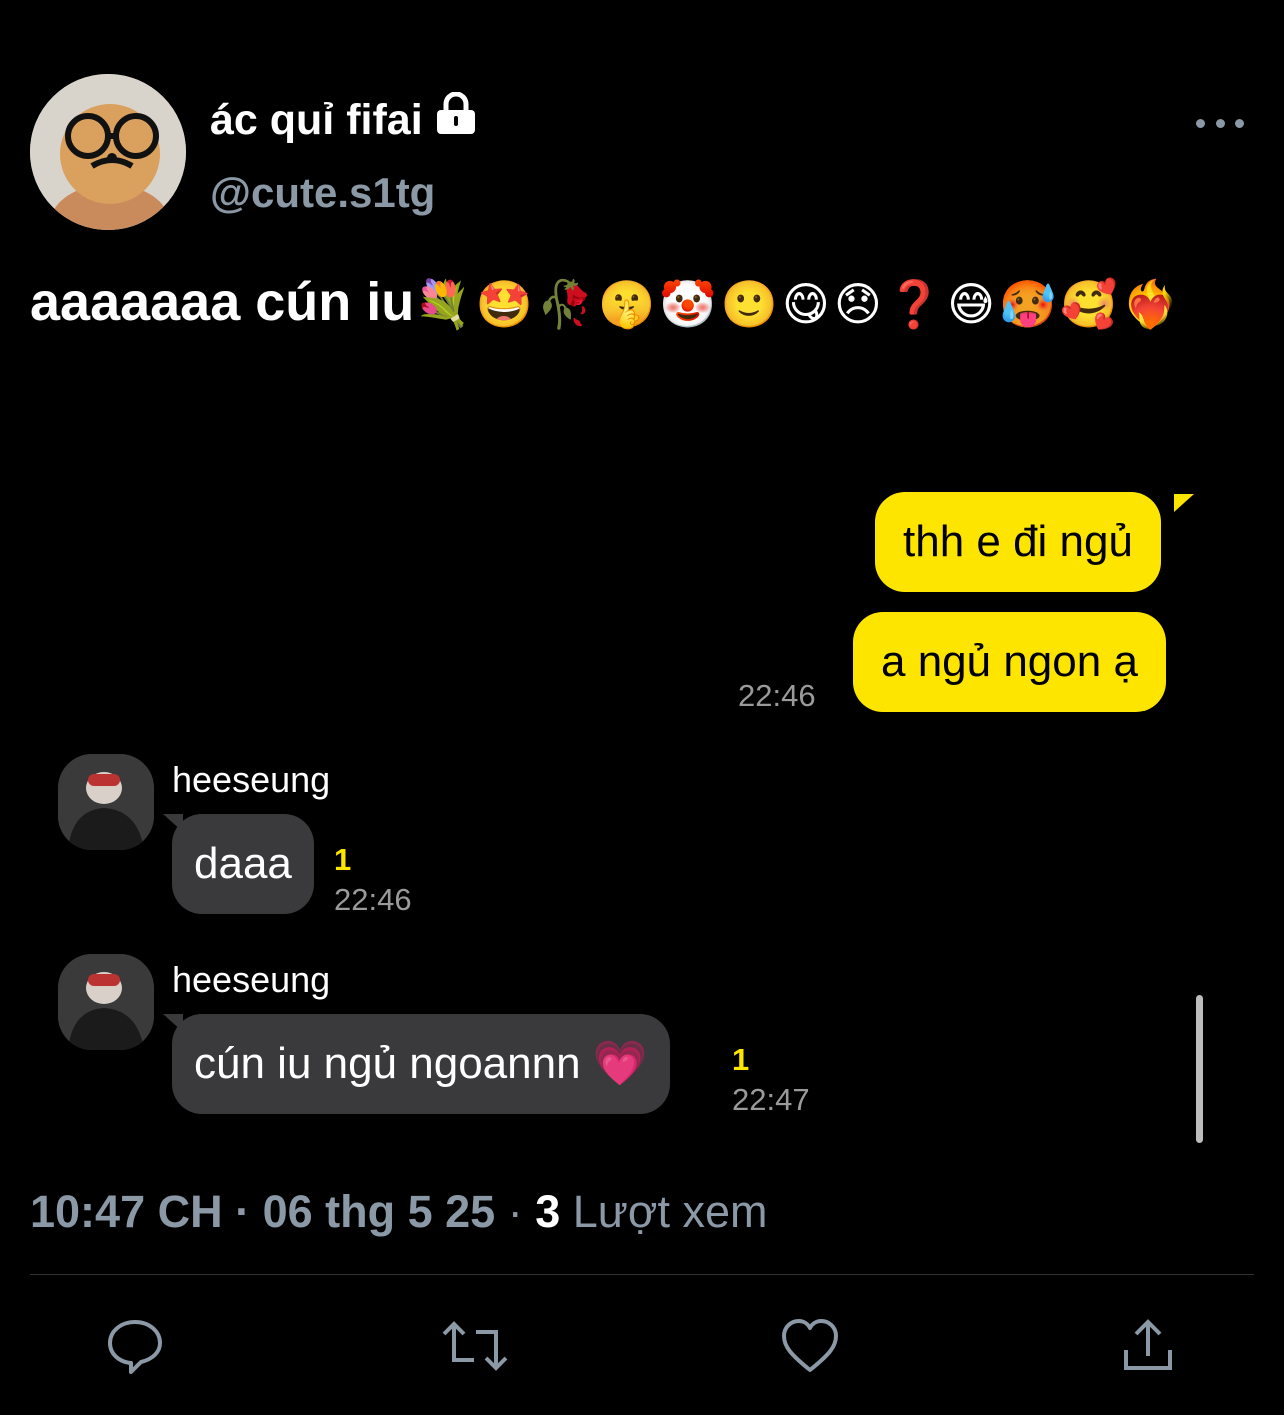 Image resolution: width=1284 pixels, height=1415 pixels. I want to click on tweet-text: aaaaaaa cún iu💐🤩🥀🤫🤡🙂😋😞❓😅🥵🥰❤️‍🔥, so click(640, 303).